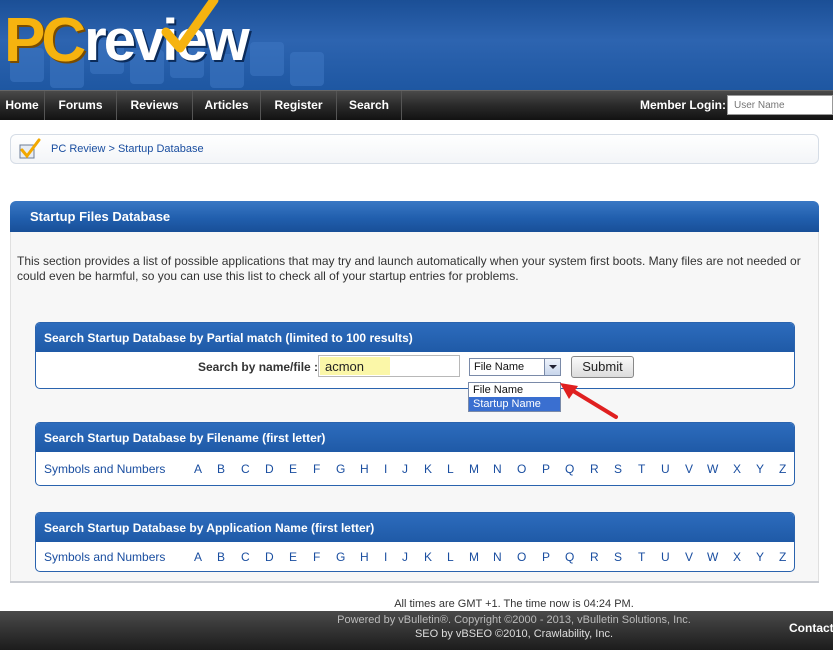  I want to click on appname-letter-f: F, so click(316, 557).